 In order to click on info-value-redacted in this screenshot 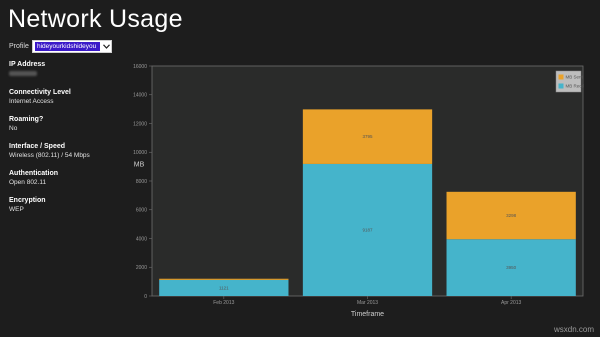, I will do `click(69, 74)`.